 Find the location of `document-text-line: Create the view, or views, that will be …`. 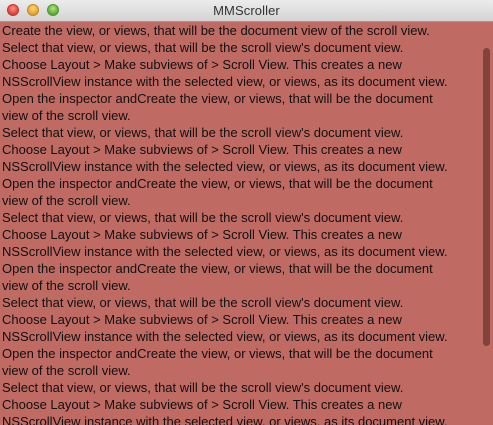

document-text-line: Create the view, or views, that will be … is located at coordinates (216, 30).